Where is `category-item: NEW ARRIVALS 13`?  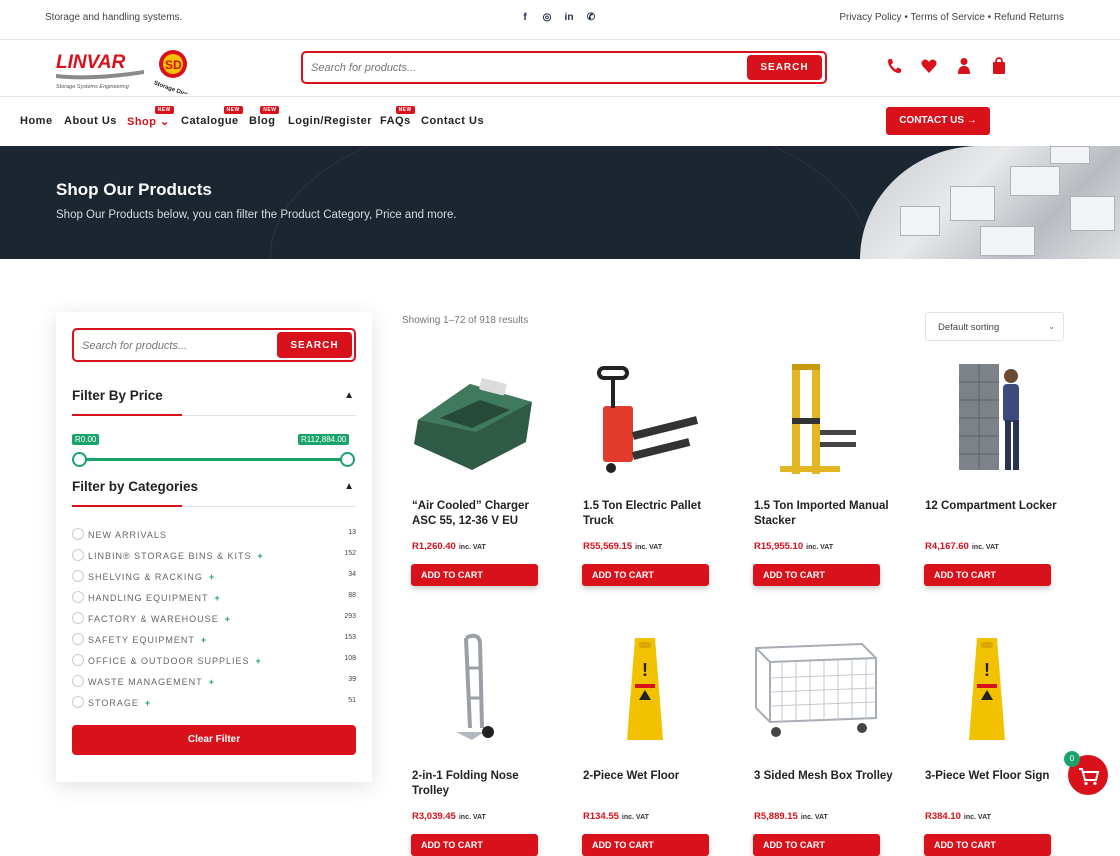
category-item: NEW ARRIVALS 13 is located at coordinates (214, 536).